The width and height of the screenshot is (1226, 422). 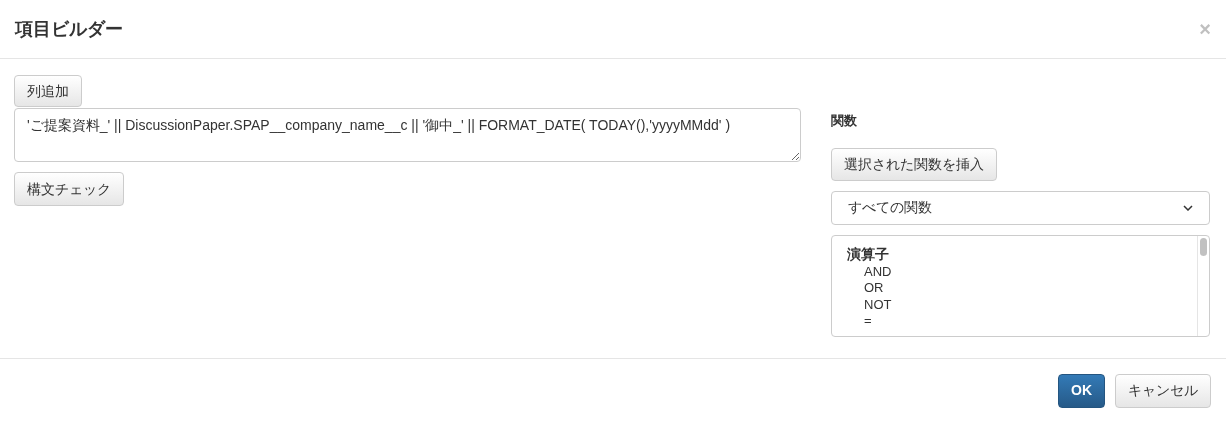 I want to click on function-item: AND, so click(x=1014, y=271).